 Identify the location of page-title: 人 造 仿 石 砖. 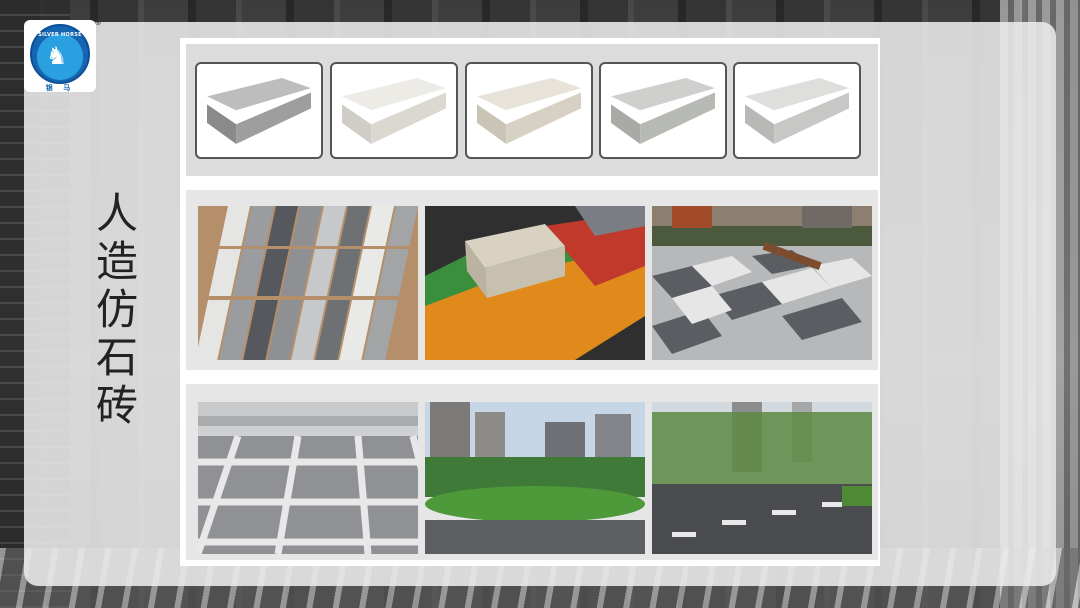
(117, 310).